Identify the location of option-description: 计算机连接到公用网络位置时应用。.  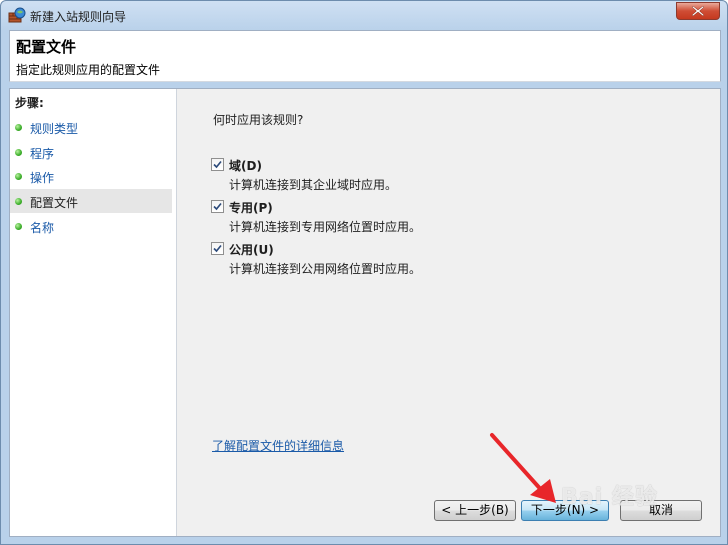
(325, 269).